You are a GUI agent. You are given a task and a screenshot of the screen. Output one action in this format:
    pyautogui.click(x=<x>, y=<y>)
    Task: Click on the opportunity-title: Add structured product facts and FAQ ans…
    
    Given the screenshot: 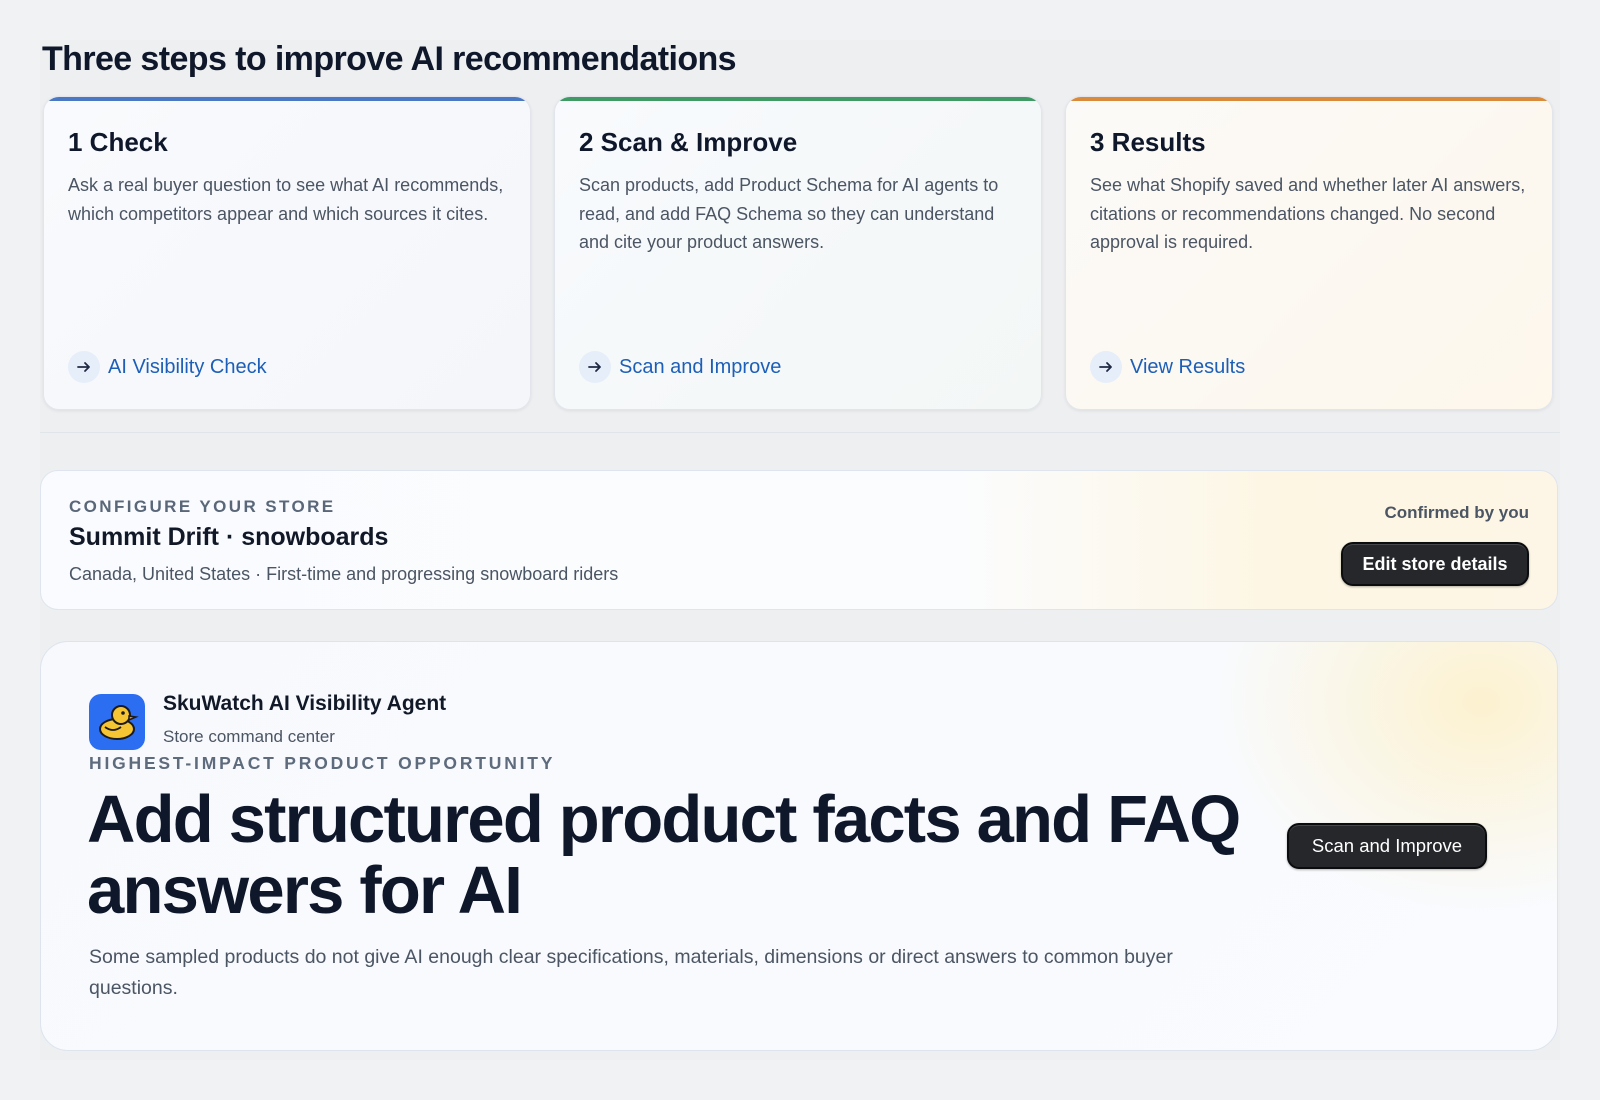 What is the action you would take?
    pyautogui.click(x=664, y=855)
    